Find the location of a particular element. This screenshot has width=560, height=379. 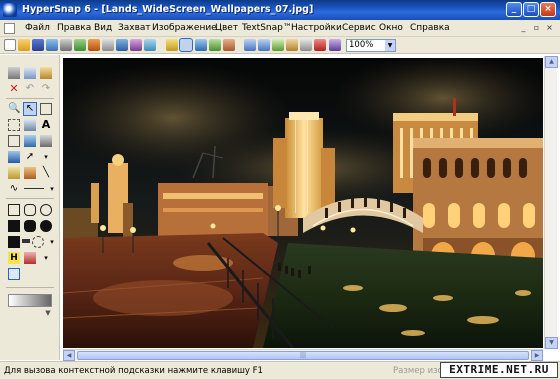

select-area-tool-icon is located at coordinates (46, 109).